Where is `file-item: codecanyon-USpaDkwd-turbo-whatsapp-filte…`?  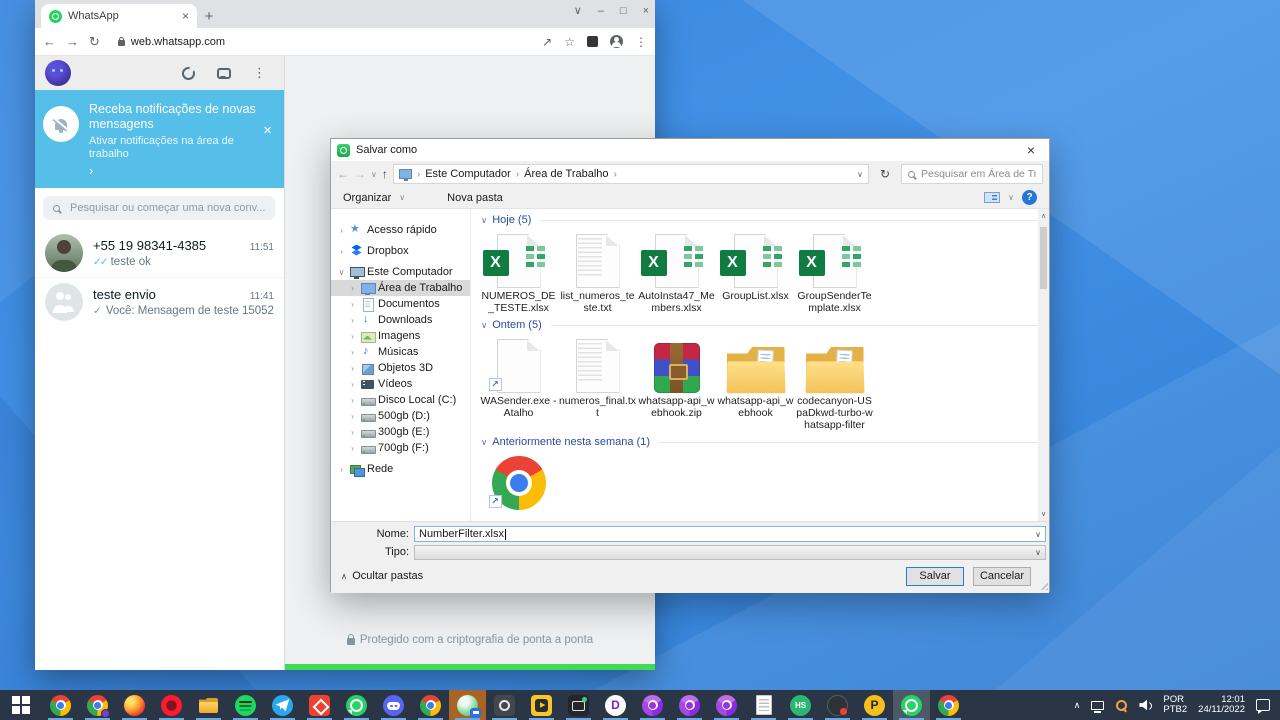 file-item: codecanyon-USpaDkwd-turbo-whatsapp-filte… is located at coordinates (834, 382).